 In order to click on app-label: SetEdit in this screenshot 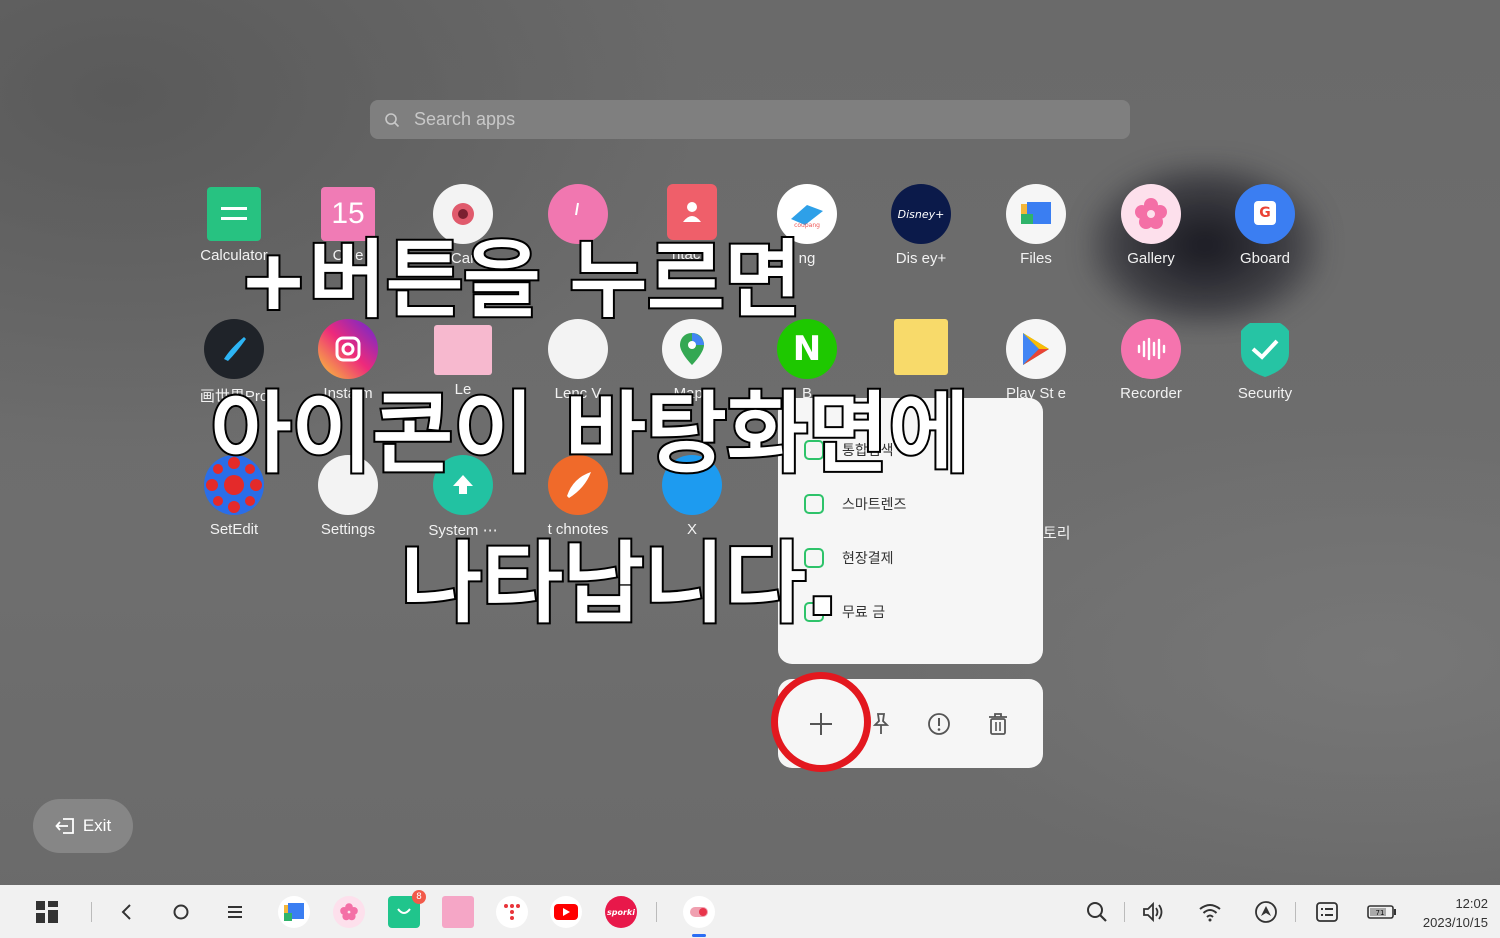, I will do `click(234, 529)`.